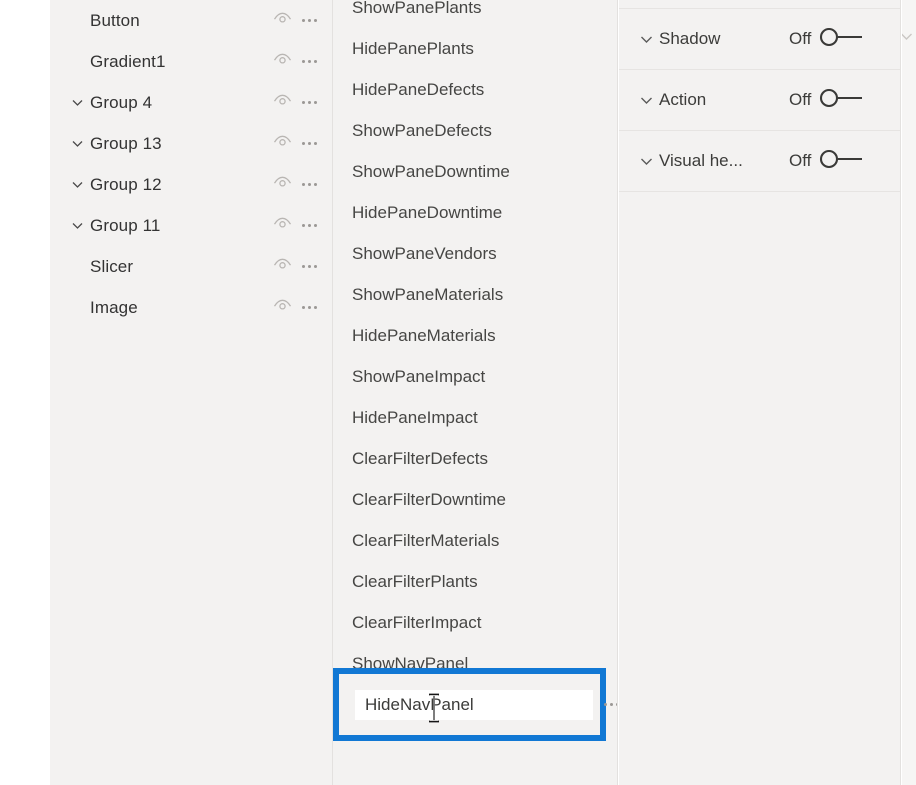 Image resolution: width=916 pixels, height=785 pixels. What do you see at coordinates (475, 130) in the screenshot?
I see `list-item: ShowPaneDefects` at bounding box center [475, 130].